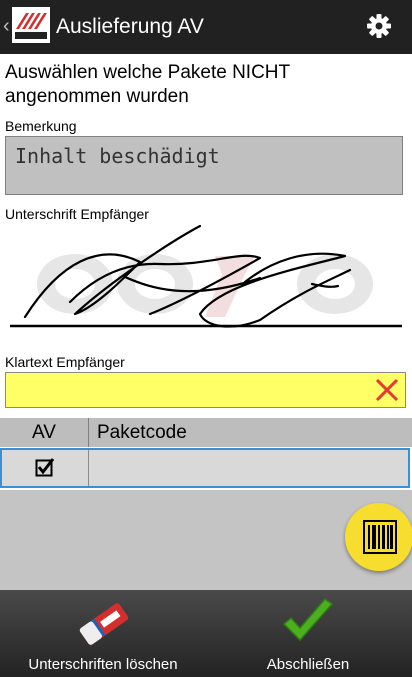 The height and width of the screenshot is (677, 412). I want to click on table-header, so click(206, 432).